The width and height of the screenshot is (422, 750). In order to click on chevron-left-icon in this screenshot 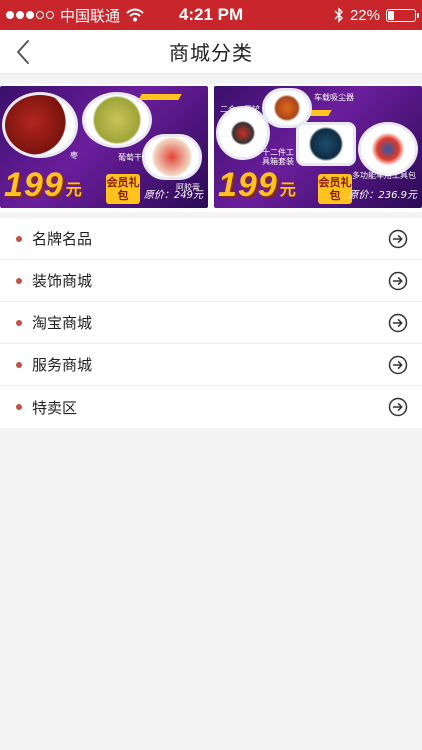, I will do `click(23, 52)`.